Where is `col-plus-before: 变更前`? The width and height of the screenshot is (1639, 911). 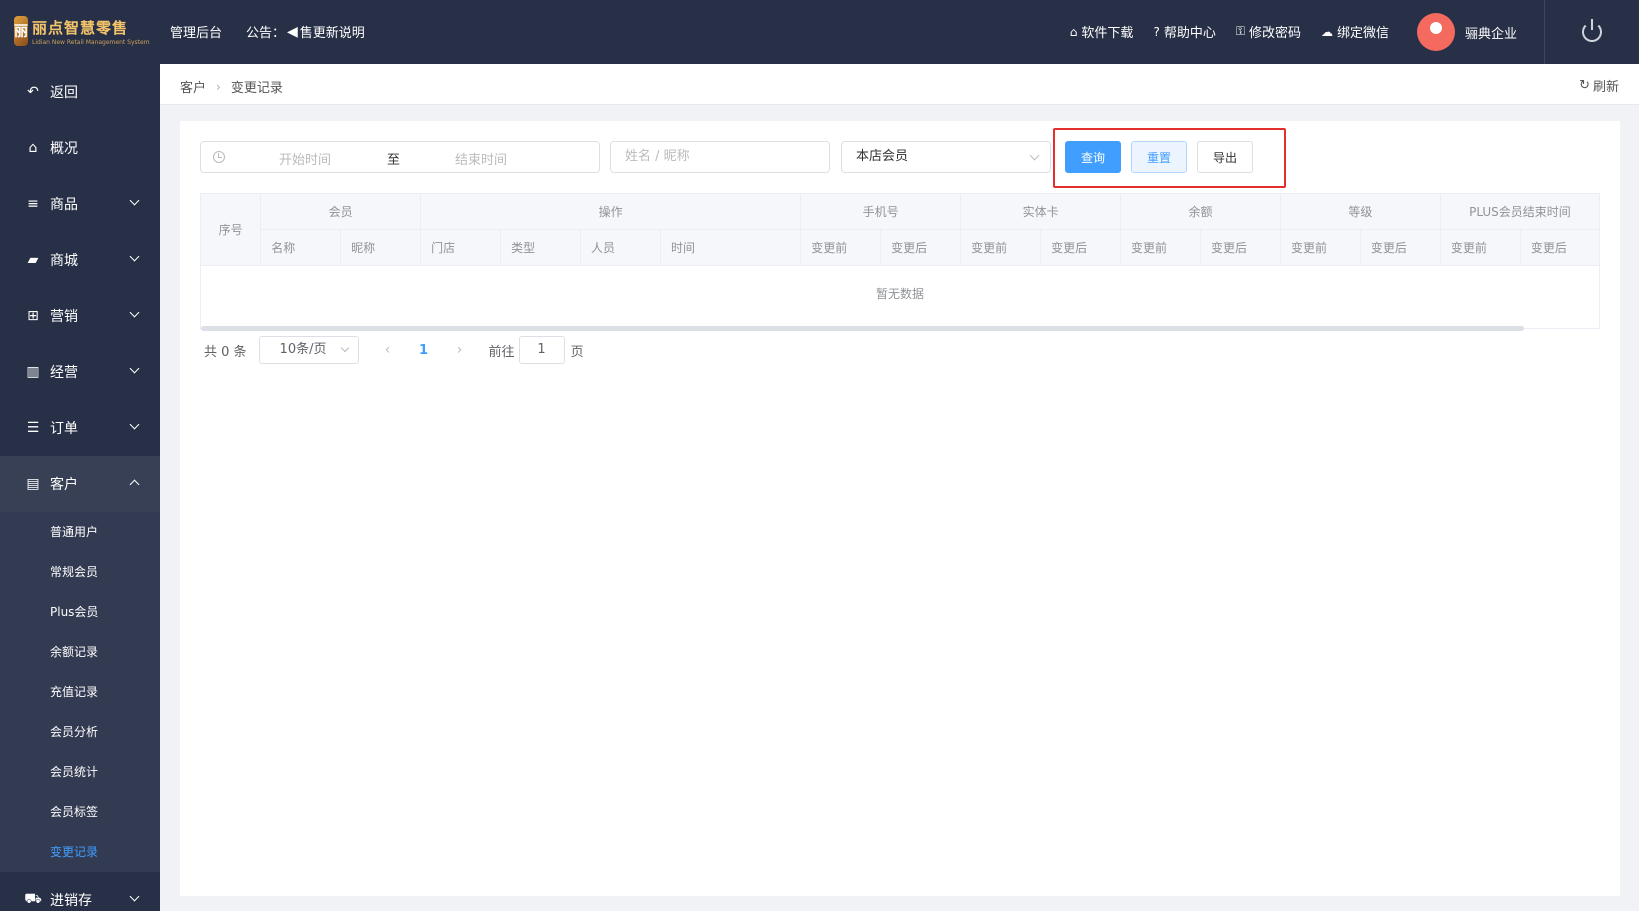
col-plus-before: 变更前 is located at coordinates (1480, 247).